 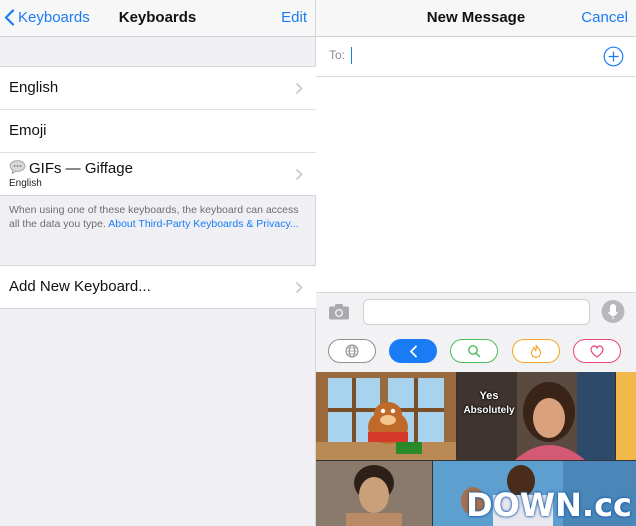 I want to click on heart-icon, so click(x=597, y=351).